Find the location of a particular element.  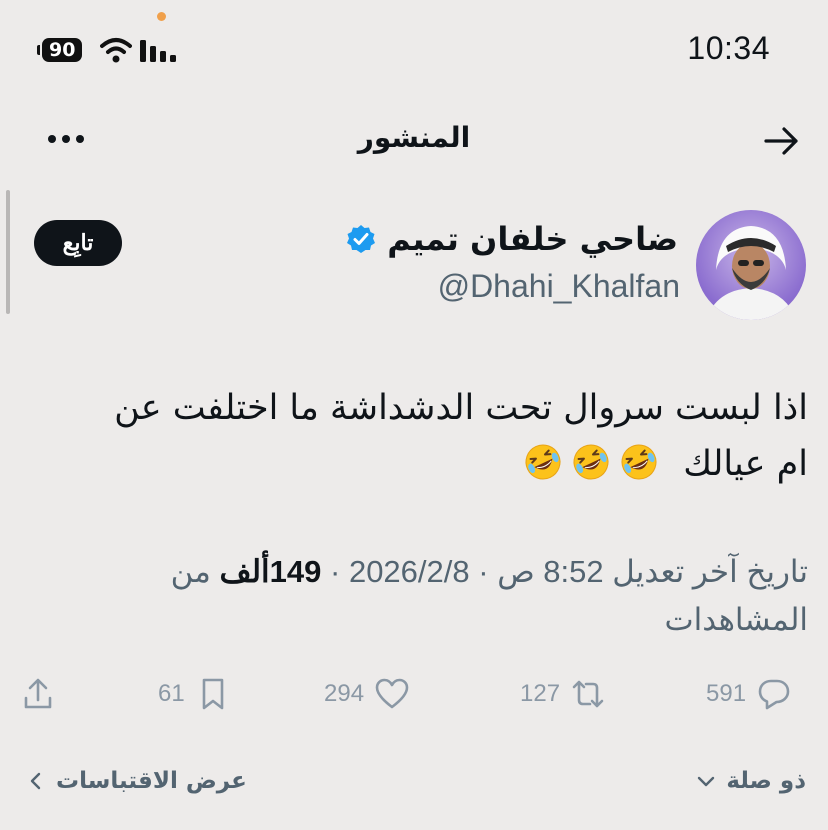

recording-indicator-dot is located at coordinates (161, 16).